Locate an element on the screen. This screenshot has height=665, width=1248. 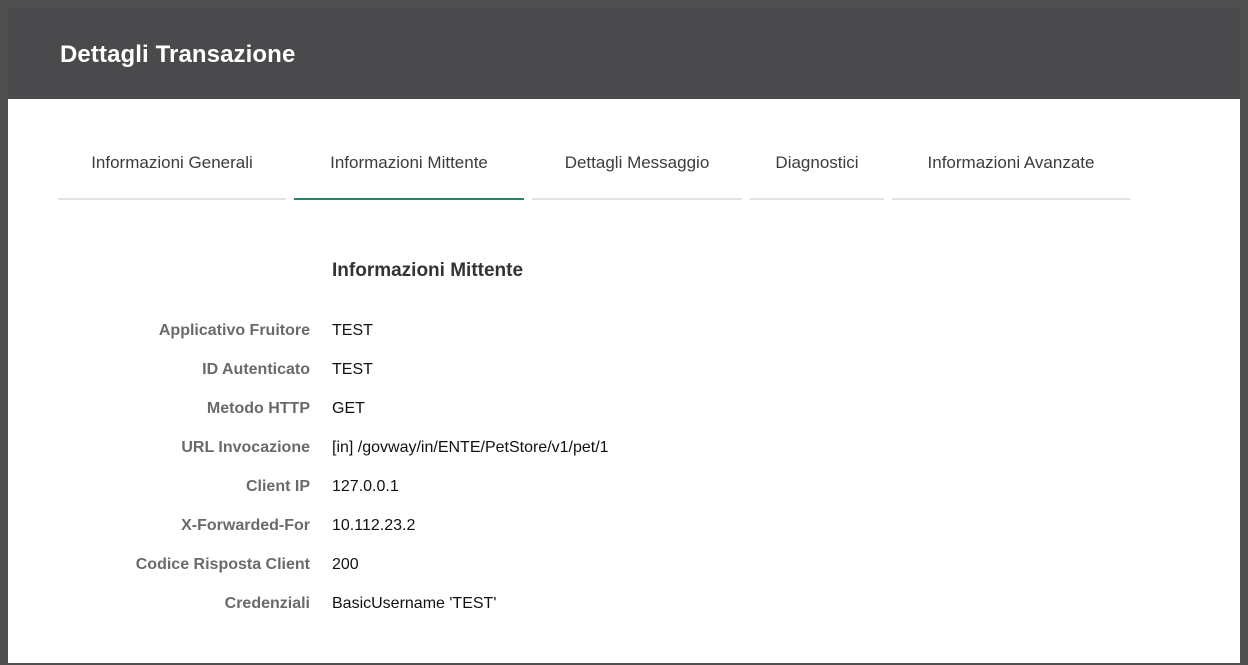
detail-label: Applicativo Fruitore is located at coordinates (234, 330).